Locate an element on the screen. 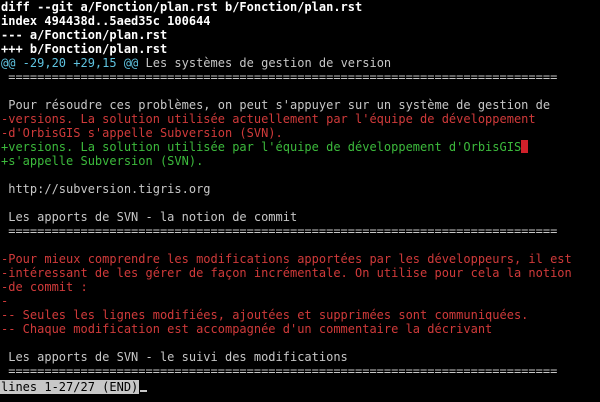 The image size is (600, 402). diff-line-del: - is located at coordinates (4, 301).